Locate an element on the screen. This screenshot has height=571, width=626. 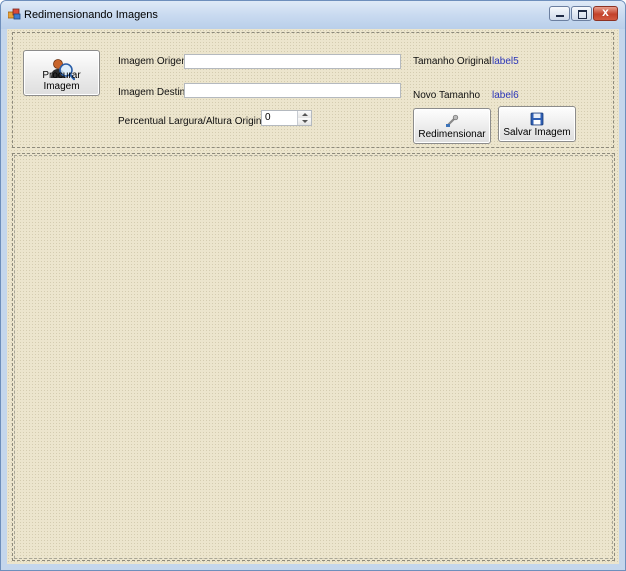
stepper-buttons is located at coordinates (304, 118).